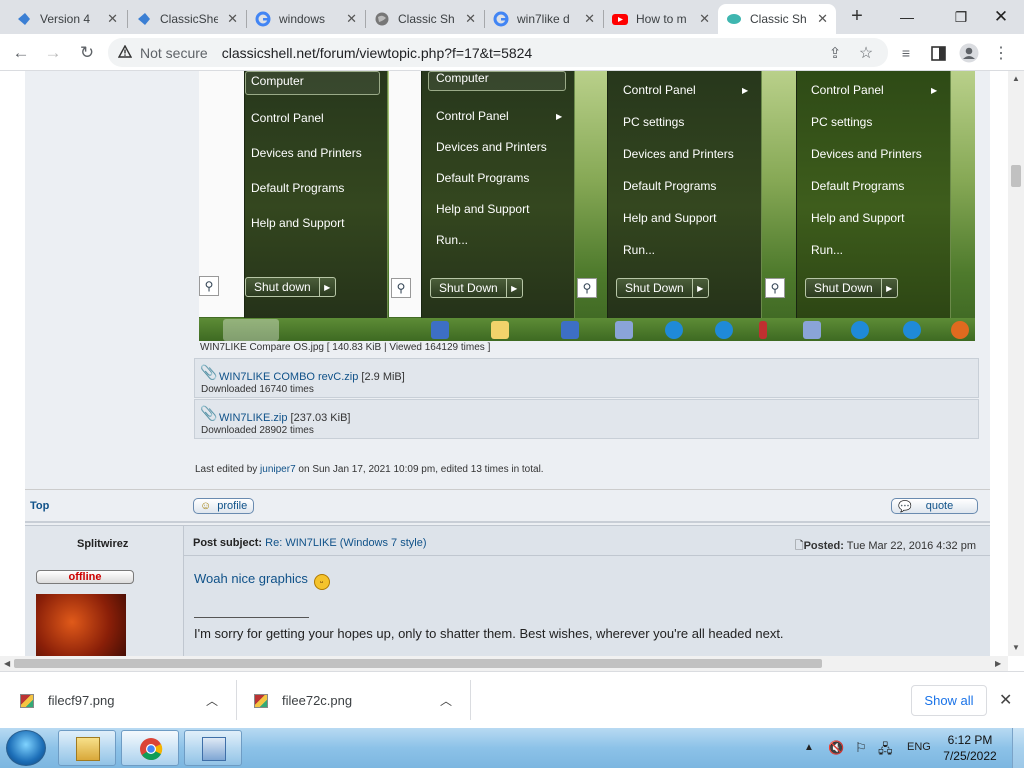  Describe the element at coordinates (418, 663) in the screenshot. I see `horizontal-scroll-thumb` at that location.